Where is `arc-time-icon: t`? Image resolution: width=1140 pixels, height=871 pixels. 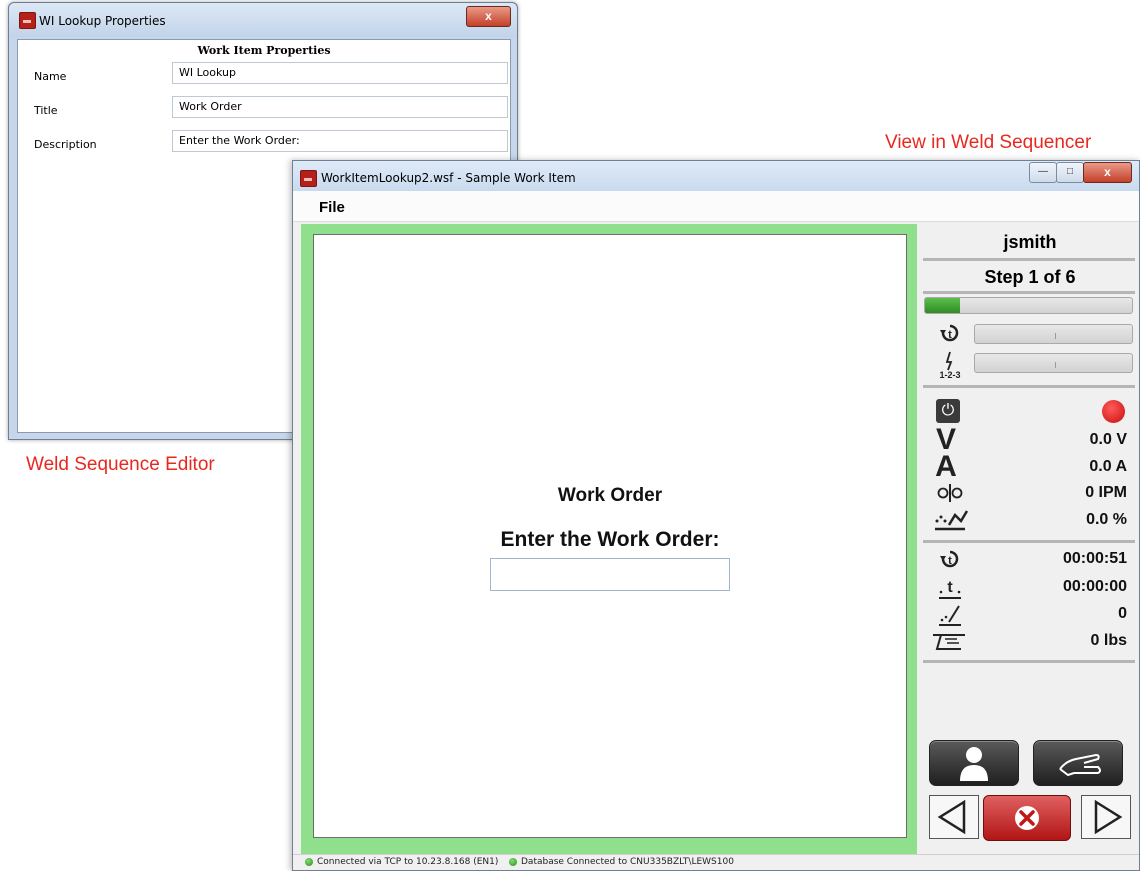
arc-time-icon: t is located at coordinates (949, 559).